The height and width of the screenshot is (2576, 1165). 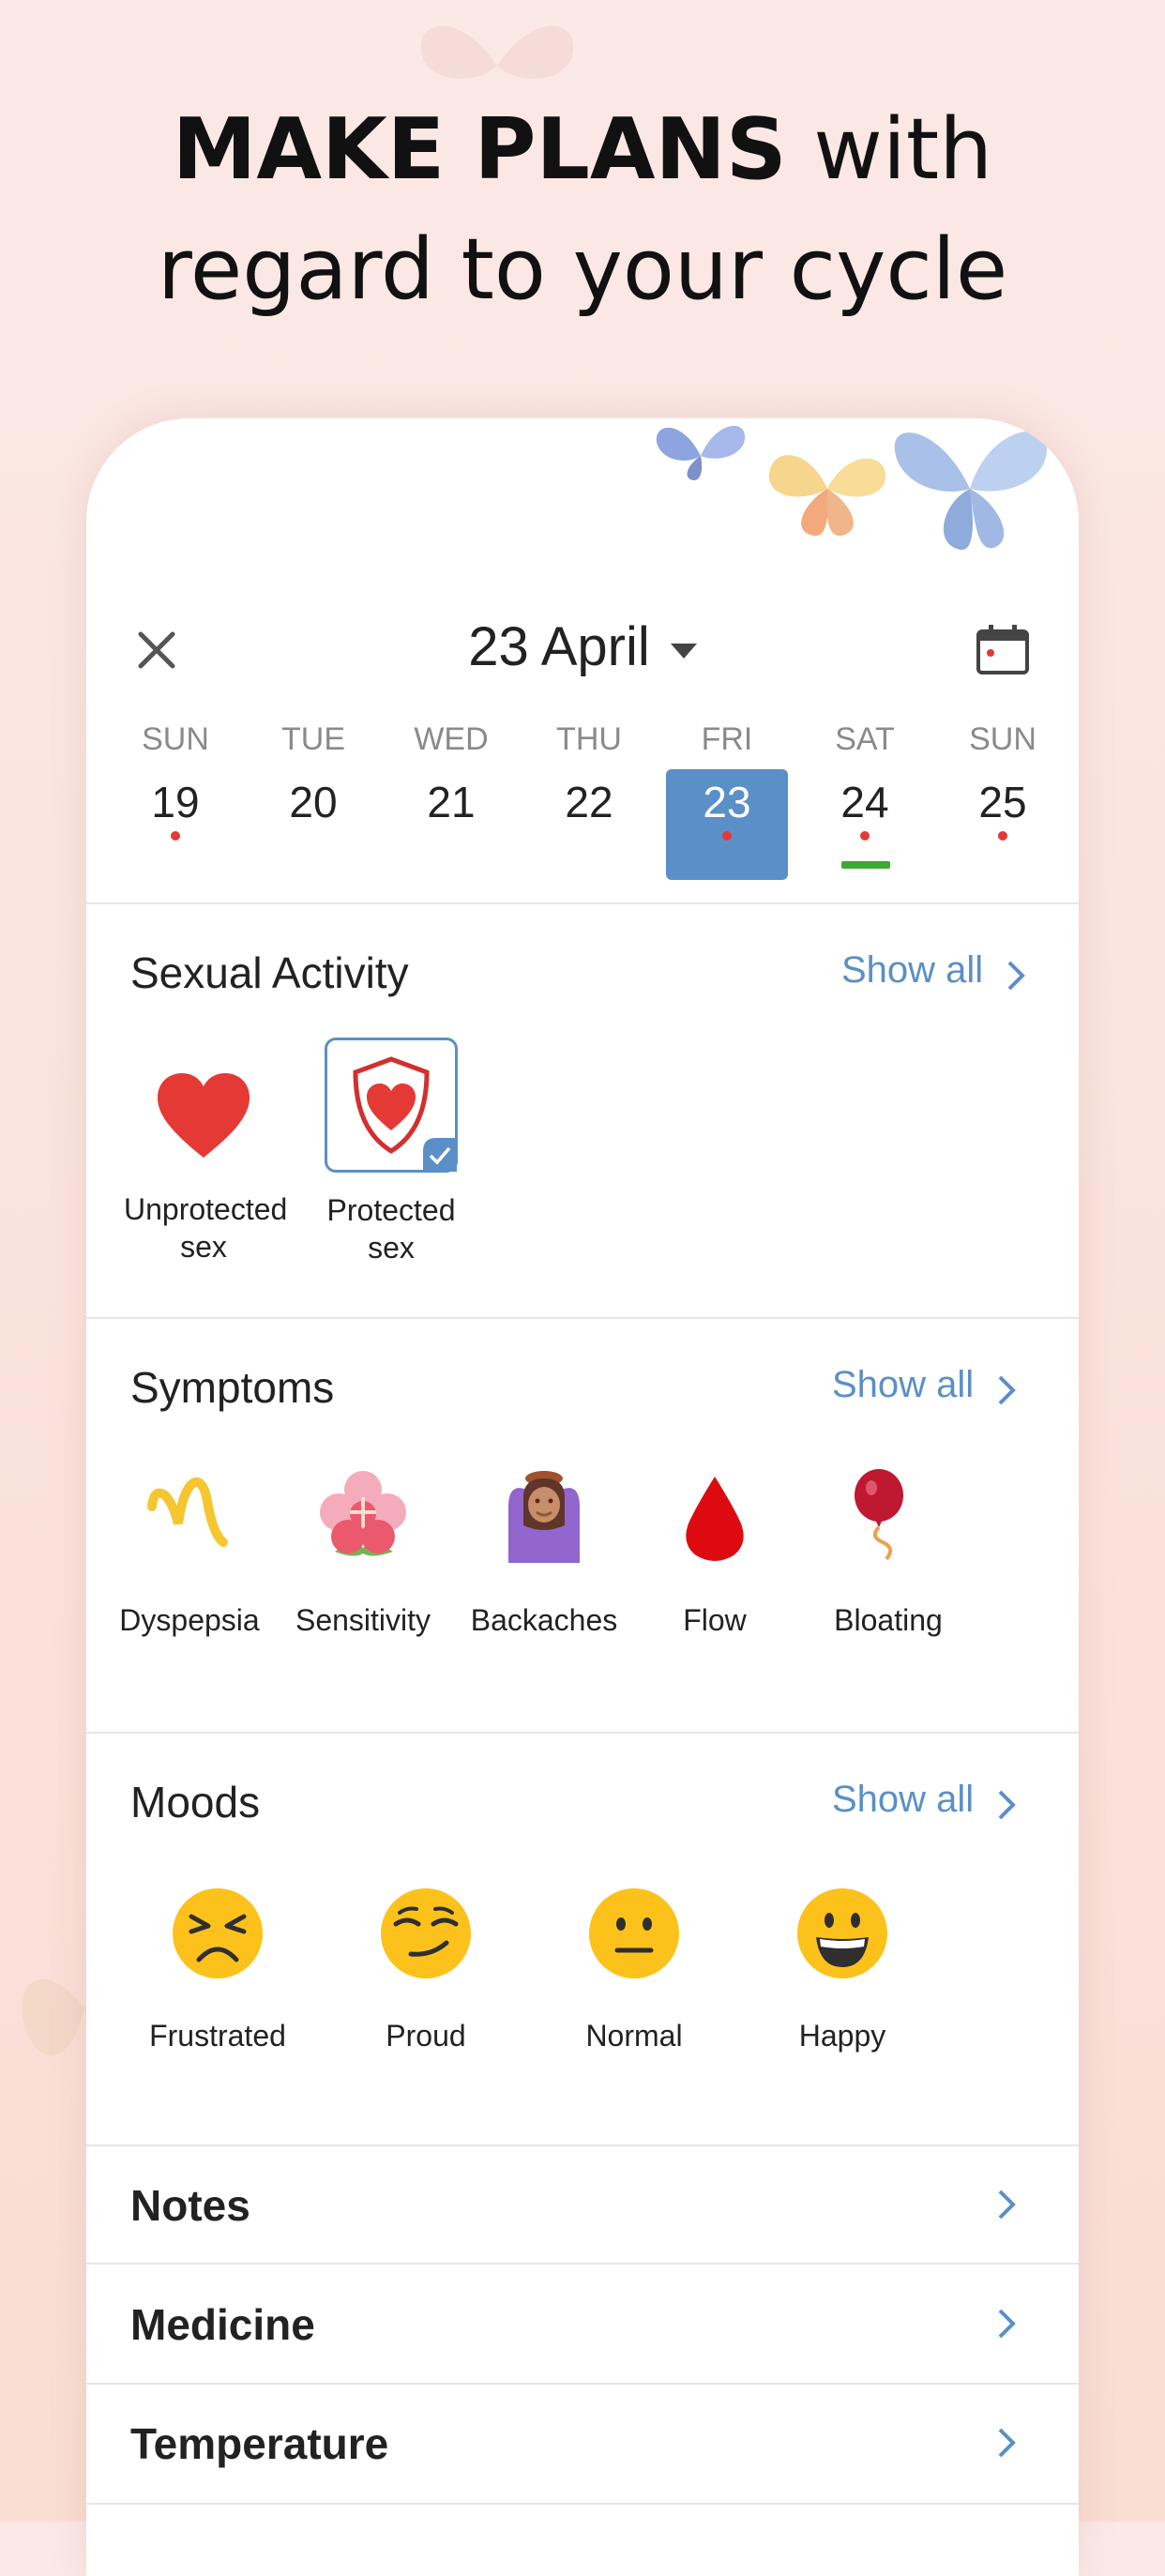 I want to click on mood-proud: Proud, so click(x=426, y=1971).